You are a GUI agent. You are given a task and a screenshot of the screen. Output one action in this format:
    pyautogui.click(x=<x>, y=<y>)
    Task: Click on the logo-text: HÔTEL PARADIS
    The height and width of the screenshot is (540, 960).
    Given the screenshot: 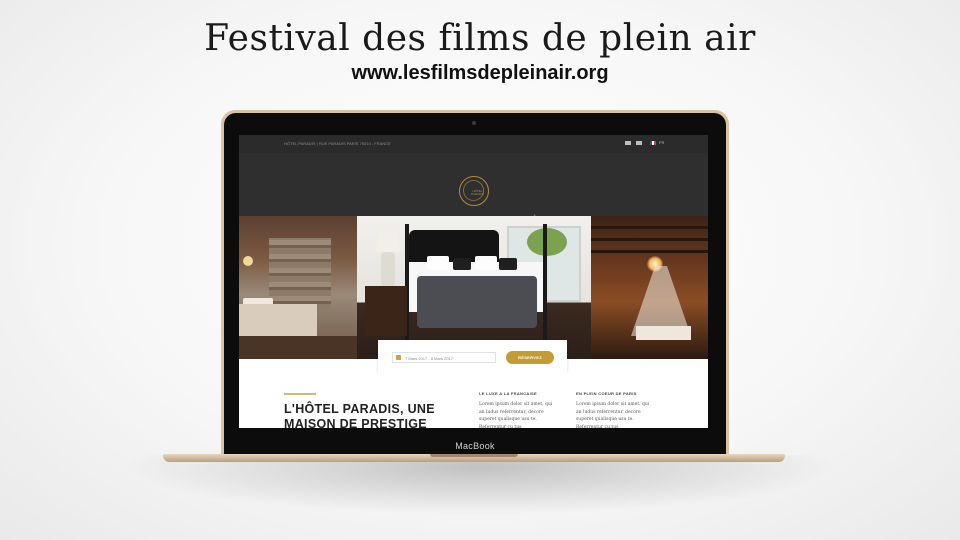 What is the action you would take?
    pyautogui.click(x=477, y=193)
    